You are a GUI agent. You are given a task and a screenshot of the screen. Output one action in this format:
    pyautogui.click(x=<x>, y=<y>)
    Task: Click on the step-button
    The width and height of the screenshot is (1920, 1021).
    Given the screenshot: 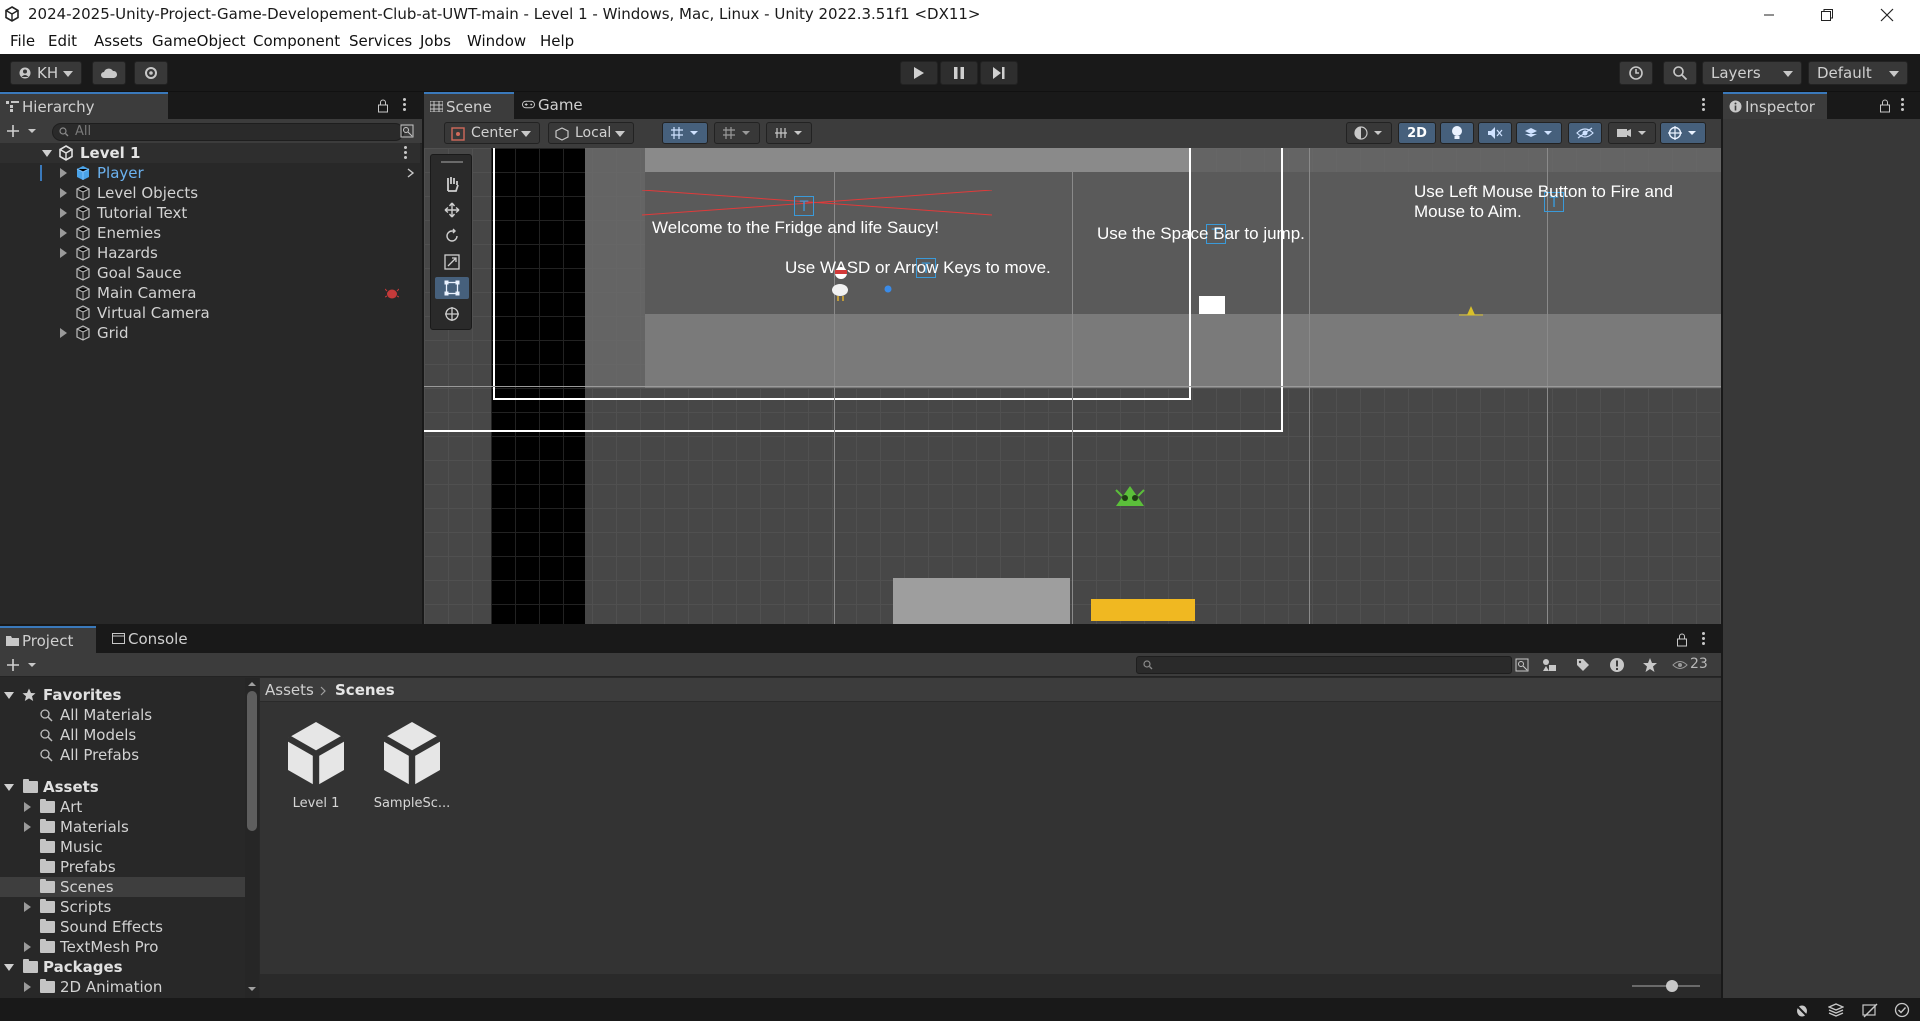 What is the action you would take?
    pyautogui.click(x=999, y=73)
    